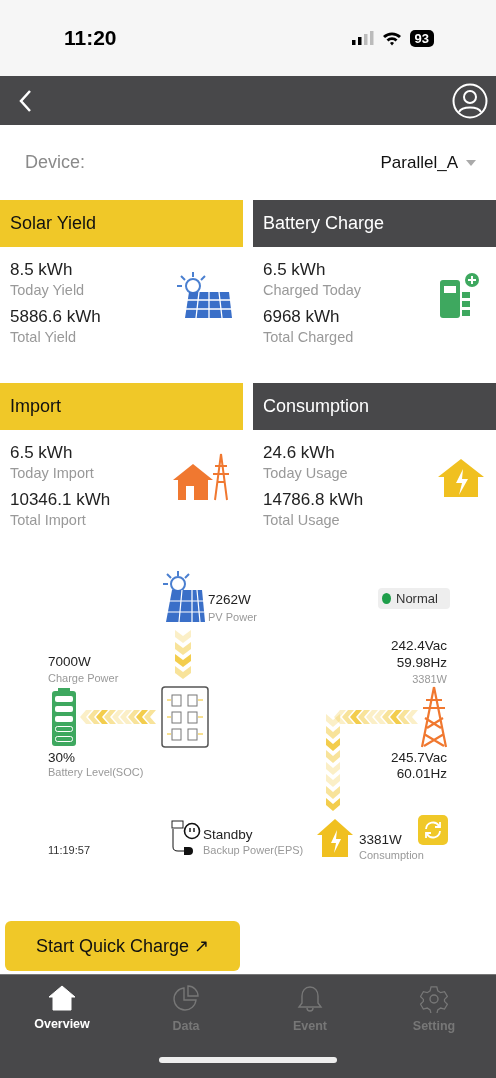  What do you see at coordinates (421, 773) in the screenshot?
I see `grid-frequency: 60.01Hz` at bounding box center [421, 773].